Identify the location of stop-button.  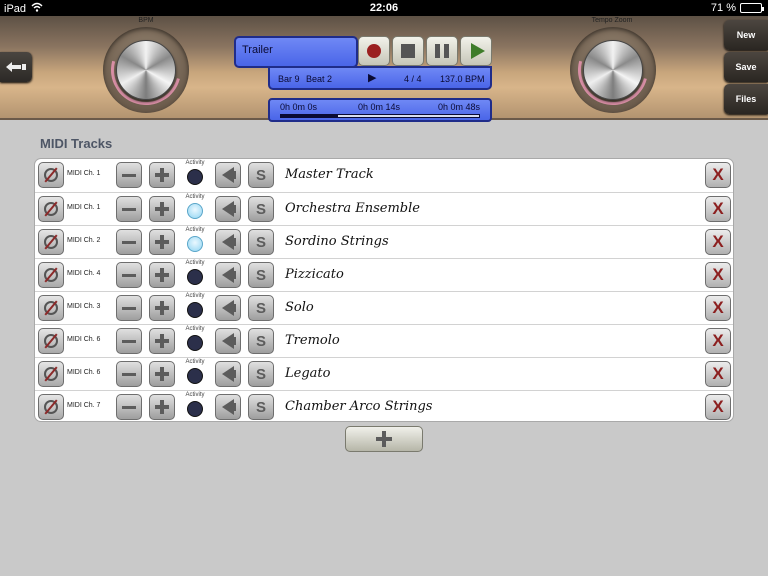
(408, 51).